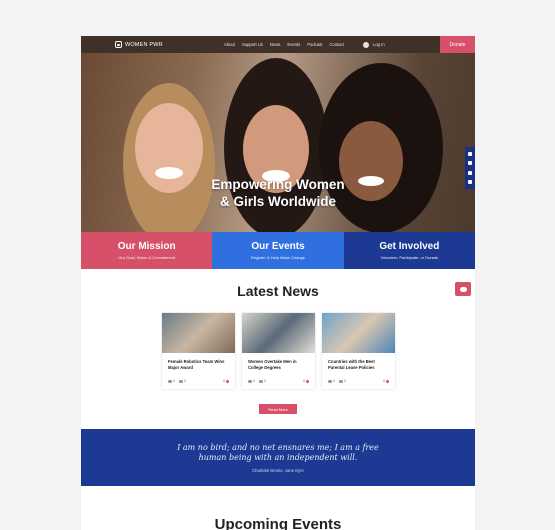 The height and width of the screenshot is (530, 555). I want to click on card-title: Our Mission, so click(146, 246).